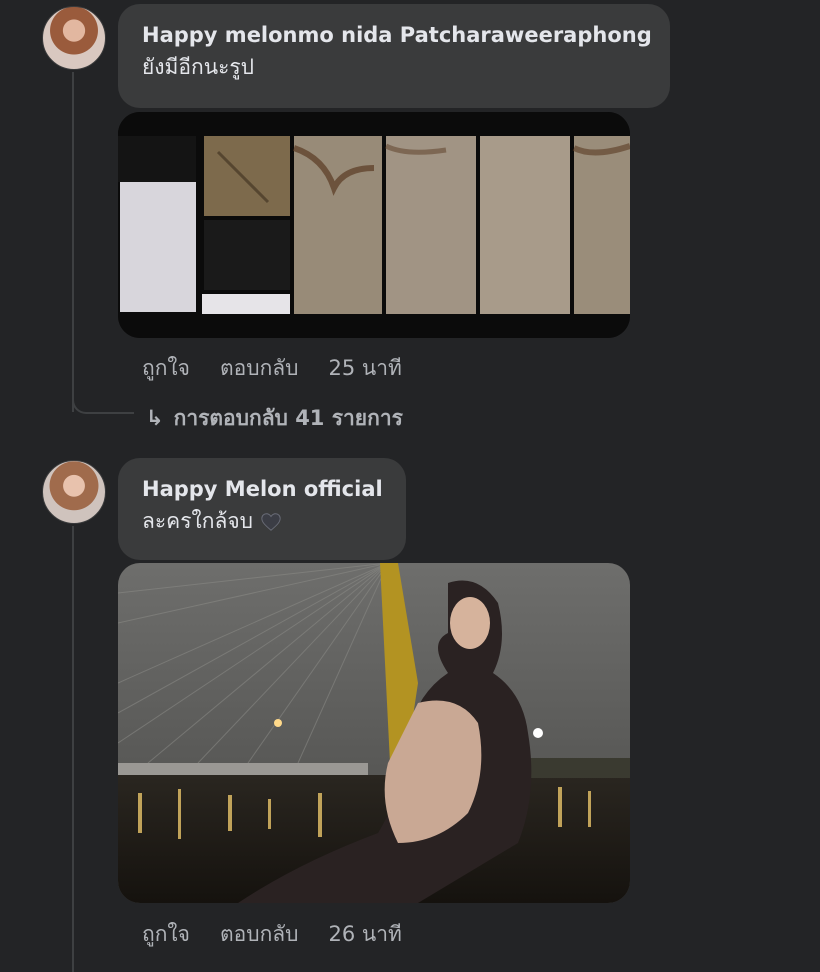 The width and height of the screenshot is (820, 972). Describe the element at coordinates (365, 368) in the screenshot. I see `comment-time: 25 นาที` at that location.